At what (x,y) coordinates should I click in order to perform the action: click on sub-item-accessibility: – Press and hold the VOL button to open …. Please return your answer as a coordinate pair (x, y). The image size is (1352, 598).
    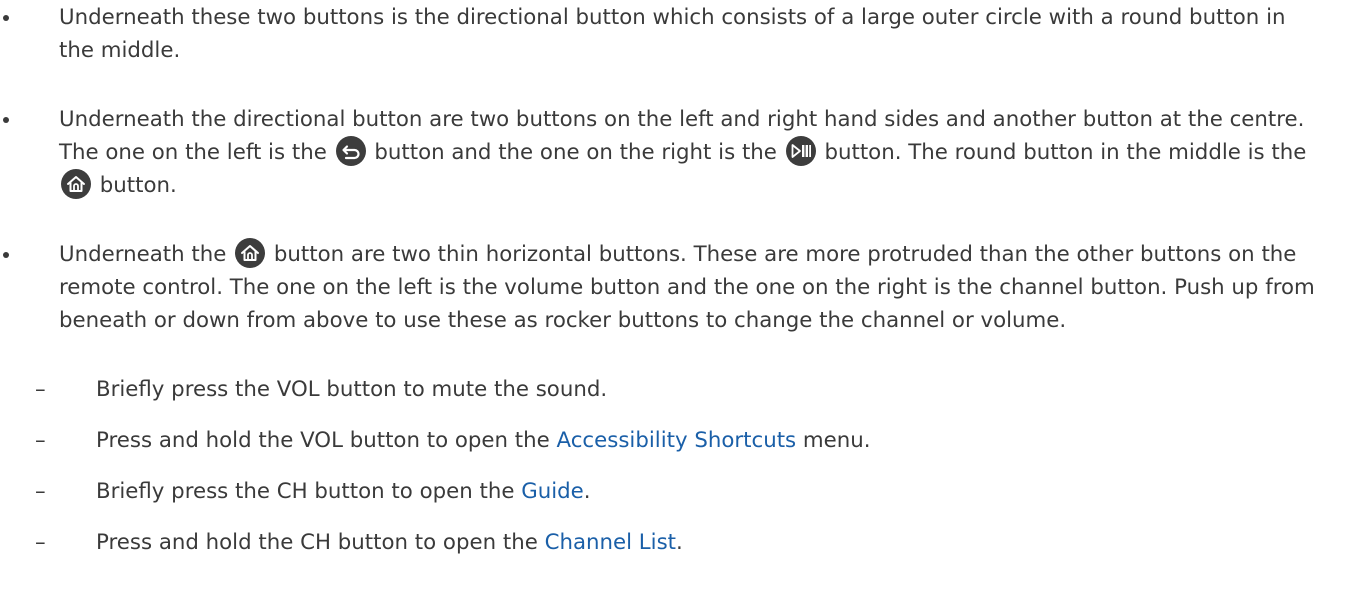
    Looking at the image, I should click on (665, 440).